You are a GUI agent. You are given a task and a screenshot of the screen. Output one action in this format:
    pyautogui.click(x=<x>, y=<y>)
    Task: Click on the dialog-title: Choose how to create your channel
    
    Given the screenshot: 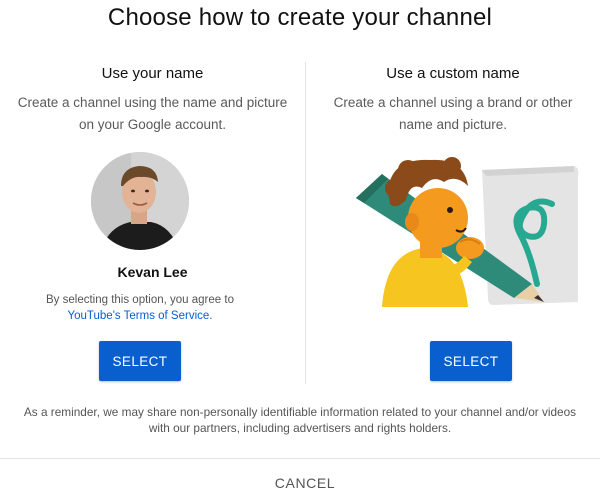 What is the action you would take?
    pyautogui.click(x=300, y=17)
    